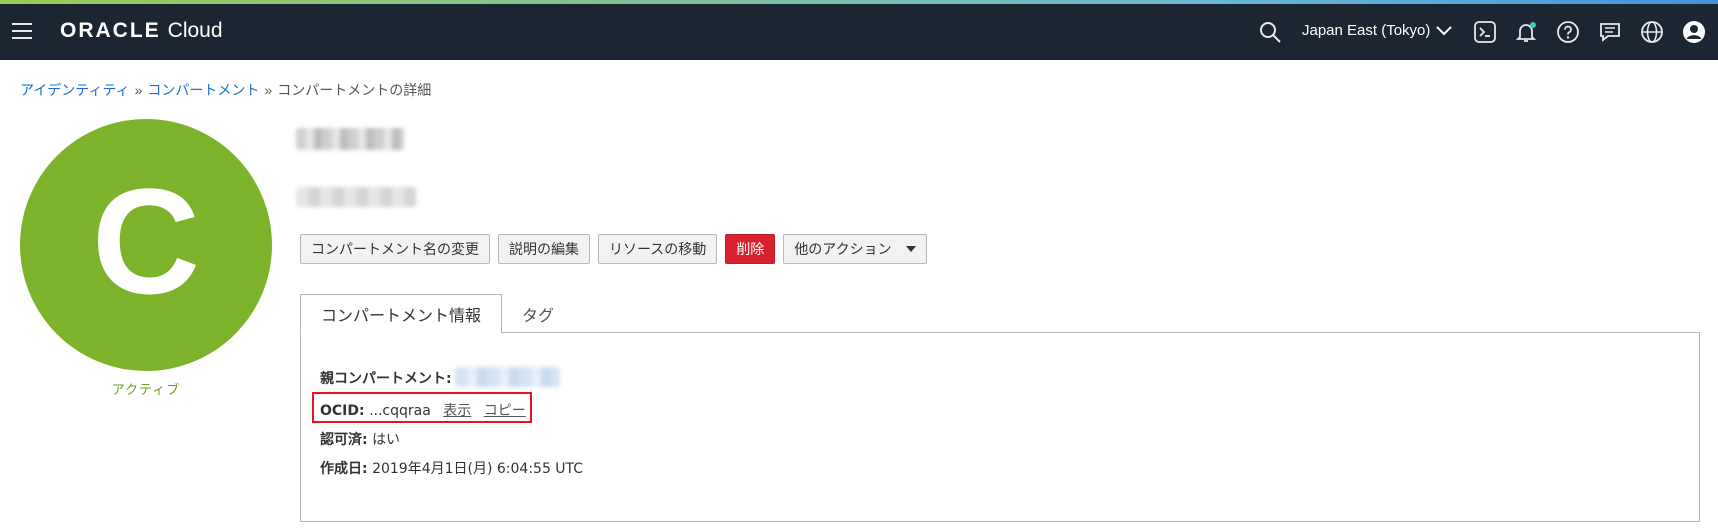 The width and height of the screenshot is (1718, 532). Describe the element at coordinates (843, 250) in the screenshot. I see `more-actions-label: 他のアクション` at that location.